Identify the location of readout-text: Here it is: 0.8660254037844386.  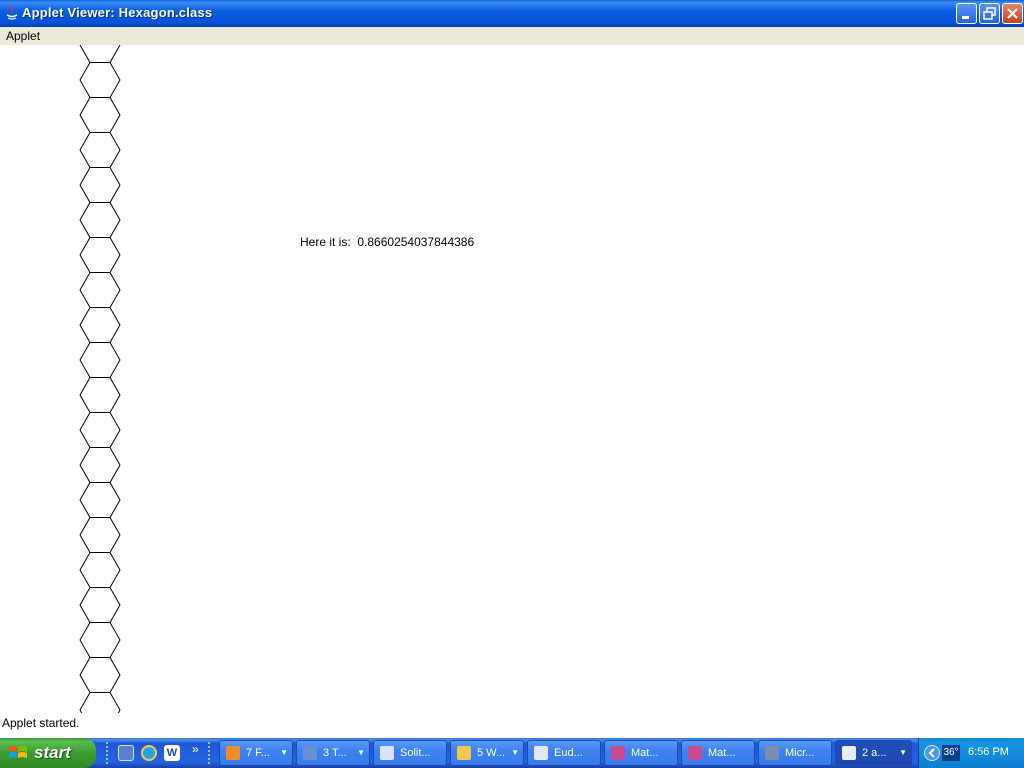
(387, 242).